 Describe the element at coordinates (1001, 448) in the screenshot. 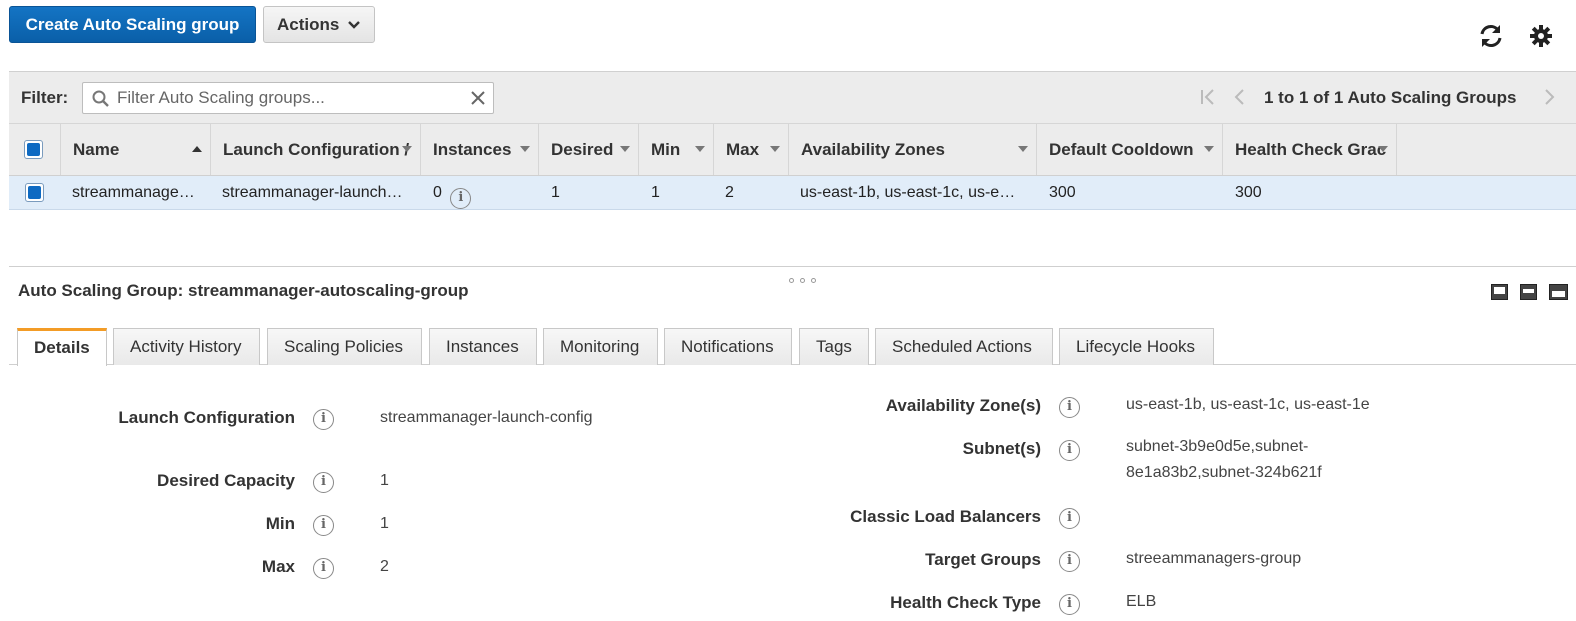

I see `label-subnets: Subnet(s)` at that location.